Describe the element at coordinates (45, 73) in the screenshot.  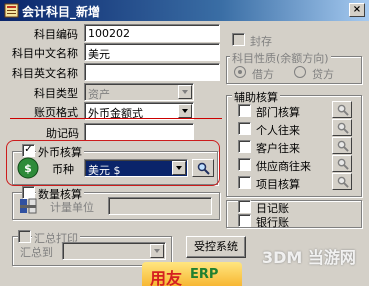
I see `en-name-label: 科目英文名称` at that location.